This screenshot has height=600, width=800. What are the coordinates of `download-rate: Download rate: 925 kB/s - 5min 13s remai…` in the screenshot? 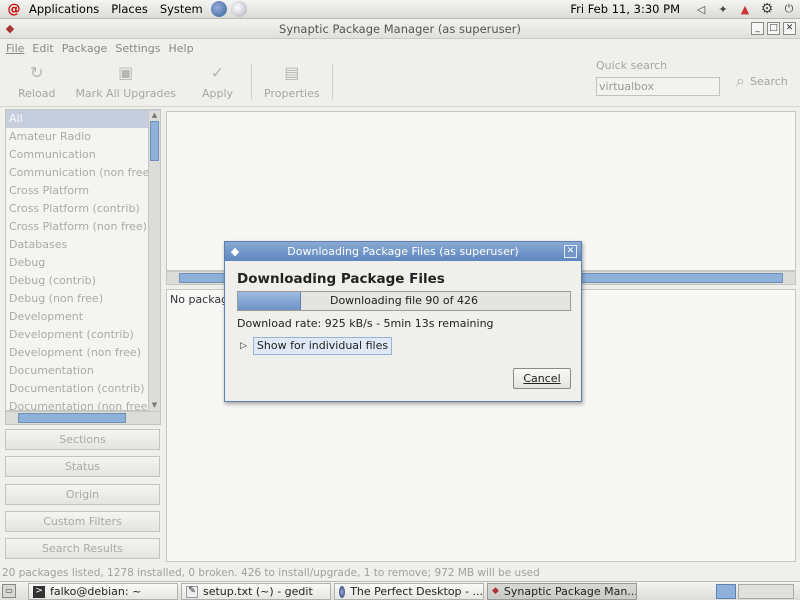 It's located at (365, 323).